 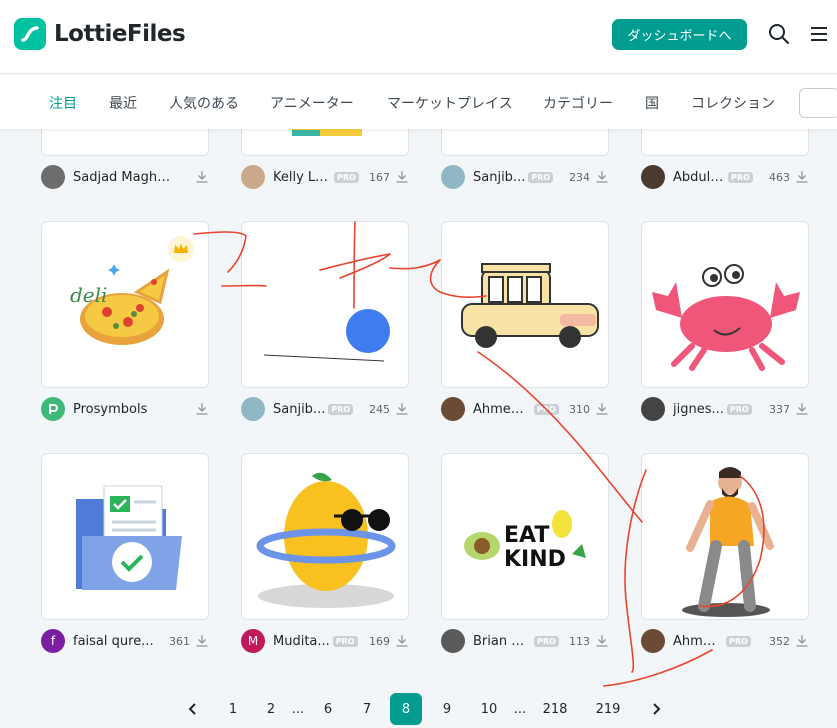 What do you see at coordinates (489, 709) in the screenshot?
I see `page-link: 10` at bounding box center [489, 709].